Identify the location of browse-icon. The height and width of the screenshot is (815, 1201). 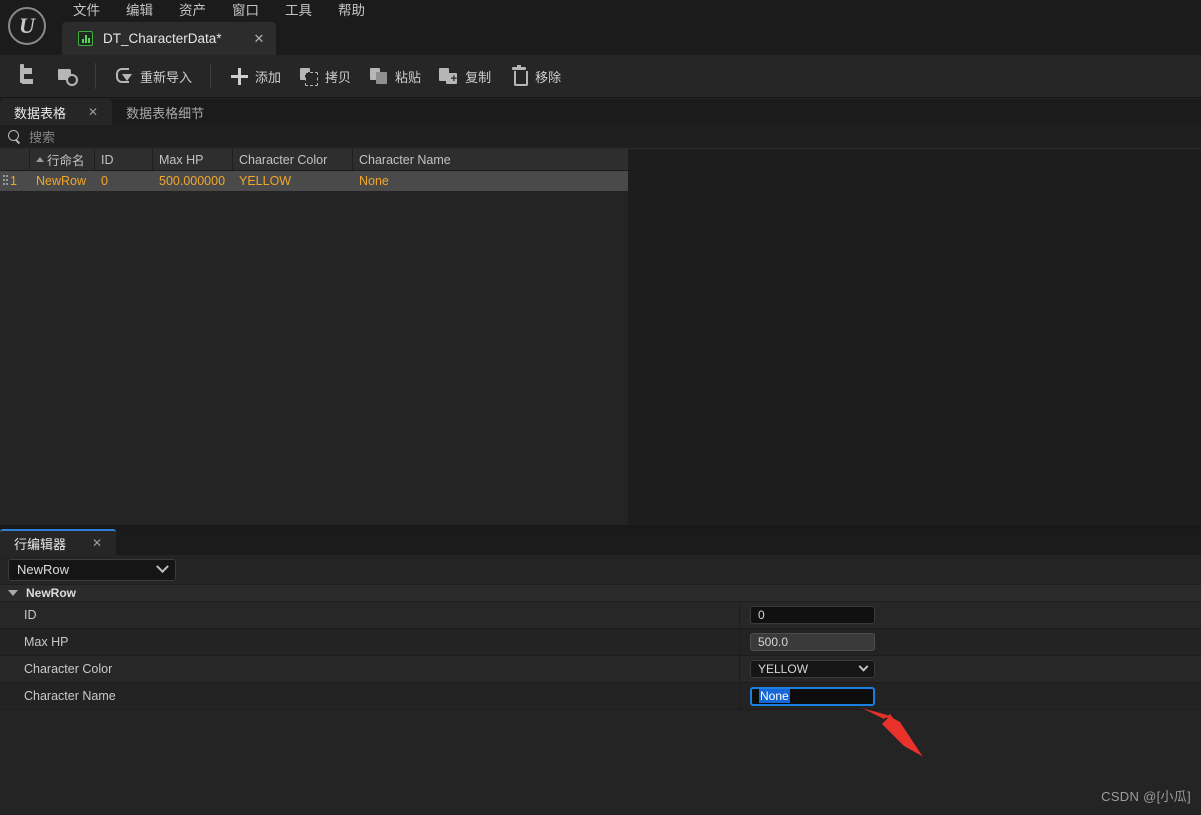
(67, 76).